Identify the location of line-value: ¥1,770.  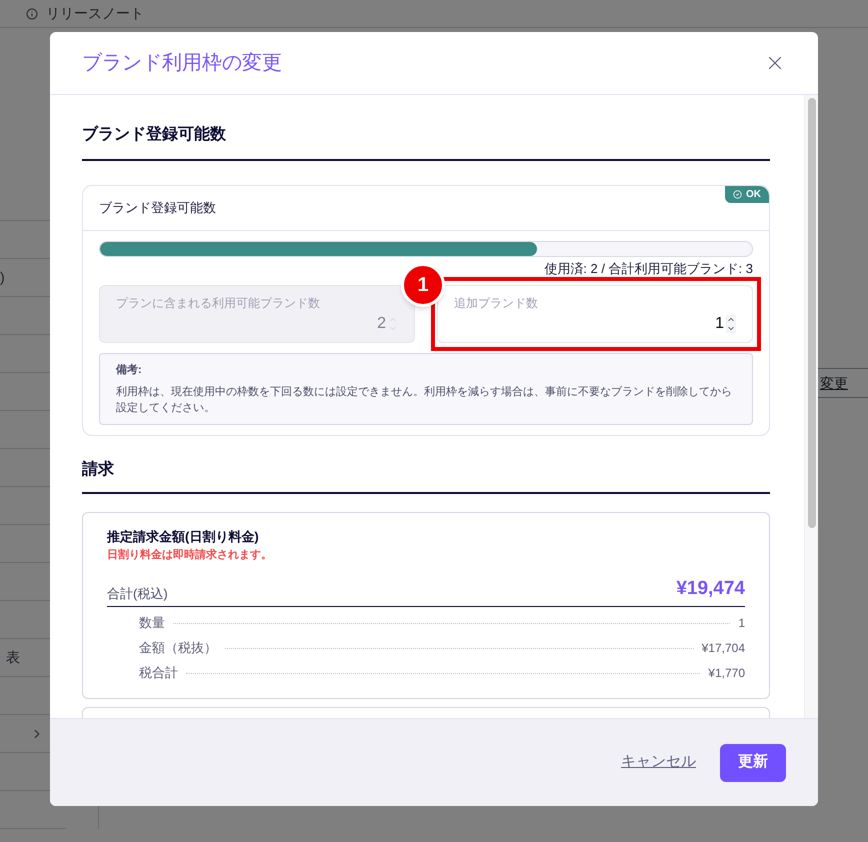
(726, 673).